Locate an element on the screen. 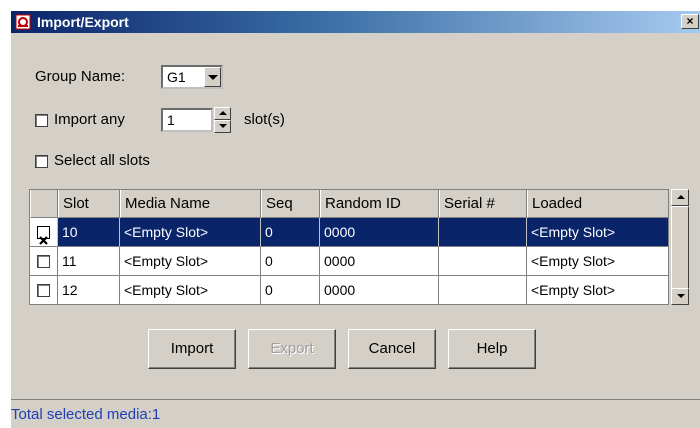 The width and height of the screenshot is (700, 428). slot-cell: 11 is located at coordinates (89, 261).